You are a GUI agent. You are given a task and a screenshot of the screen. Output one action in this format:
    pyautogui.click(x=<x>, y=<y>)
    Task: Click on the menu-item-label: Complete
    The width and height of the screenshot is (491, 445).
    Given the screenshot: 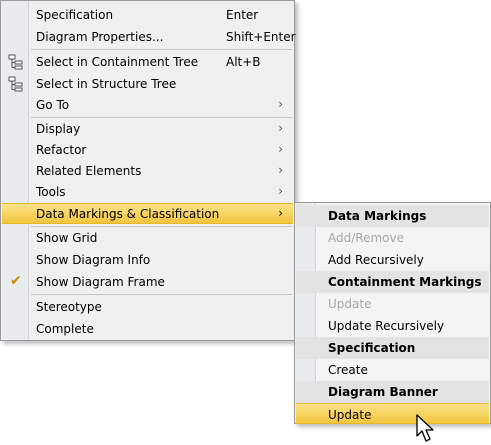 What is the action you would take?
    pyautogui.click(x=65, y=329)
    